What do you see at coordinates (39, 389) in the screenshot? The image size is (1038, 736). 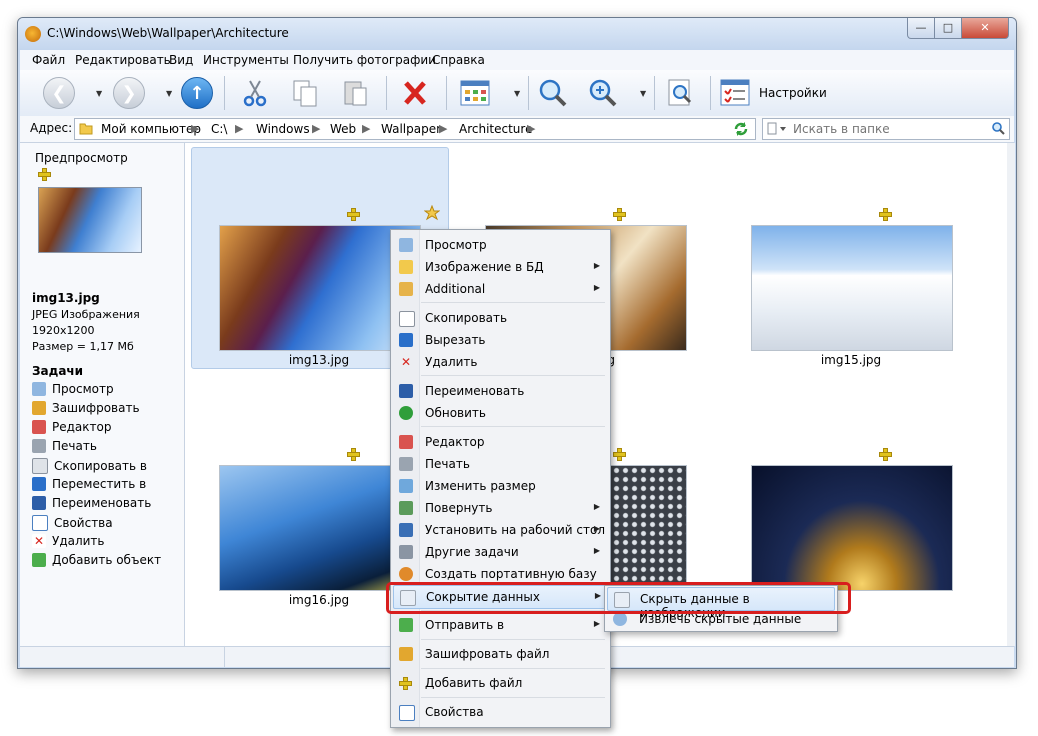 I see `view-icon` at bounding box center [39, 389].